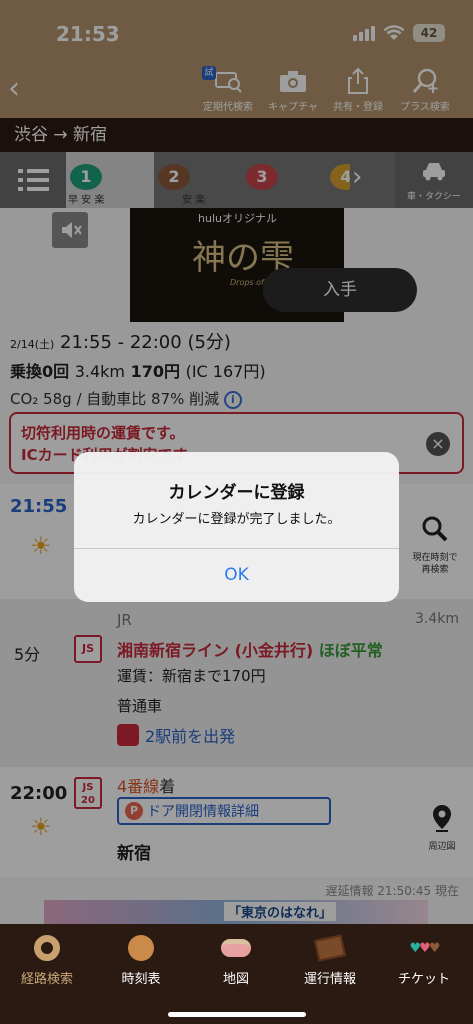  I want to click on bottom-tab-bar: 経路検索 時刻表 地図 運行情報 ♥♥♥ チケット, so click(236, 974).